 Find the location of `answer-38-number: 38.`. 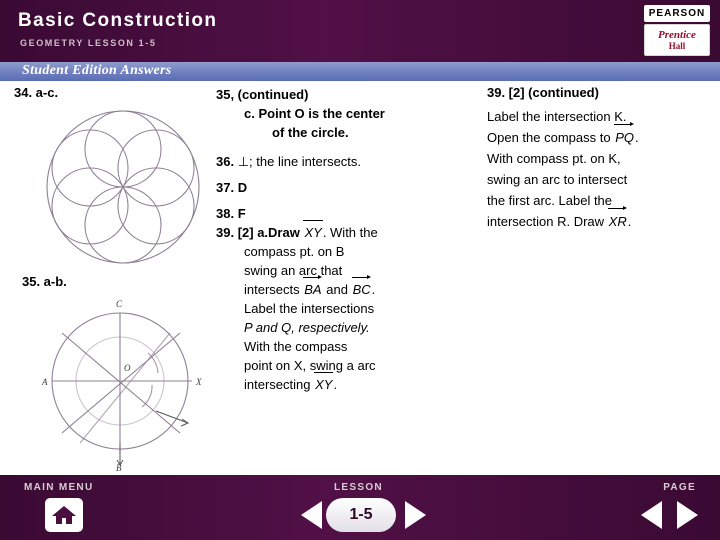

answer-38-number: 38. is located at coordinates (225, 213).